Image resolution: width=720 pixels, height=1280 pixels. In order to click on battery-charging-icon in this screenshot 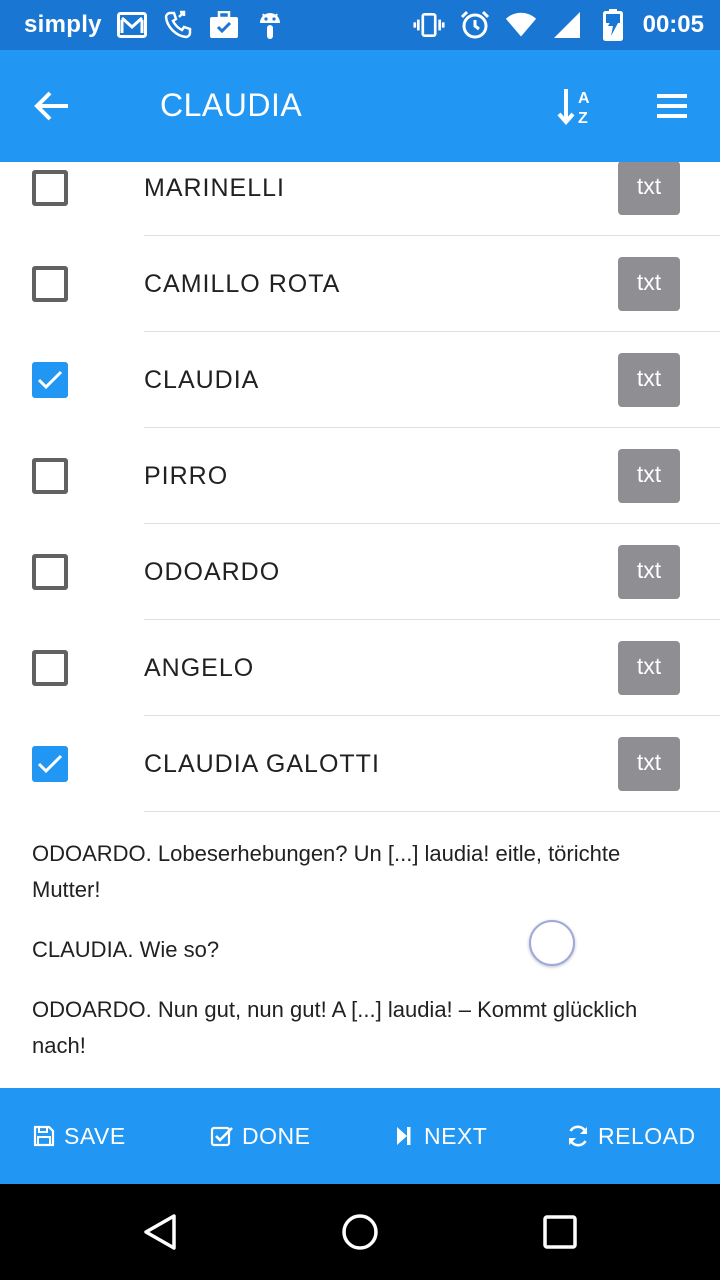, I will do `click(613, 25)`.